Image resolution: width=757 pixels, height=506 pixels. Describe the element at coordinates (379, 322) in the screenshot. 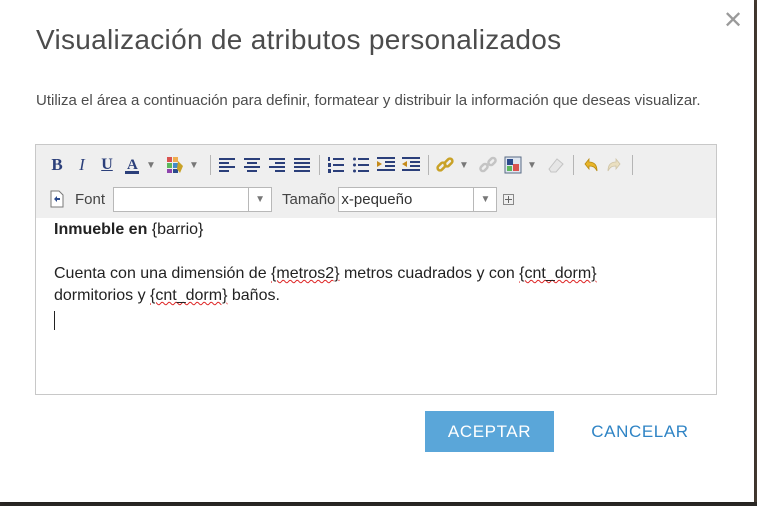

I see `content-caret-line` at that location.